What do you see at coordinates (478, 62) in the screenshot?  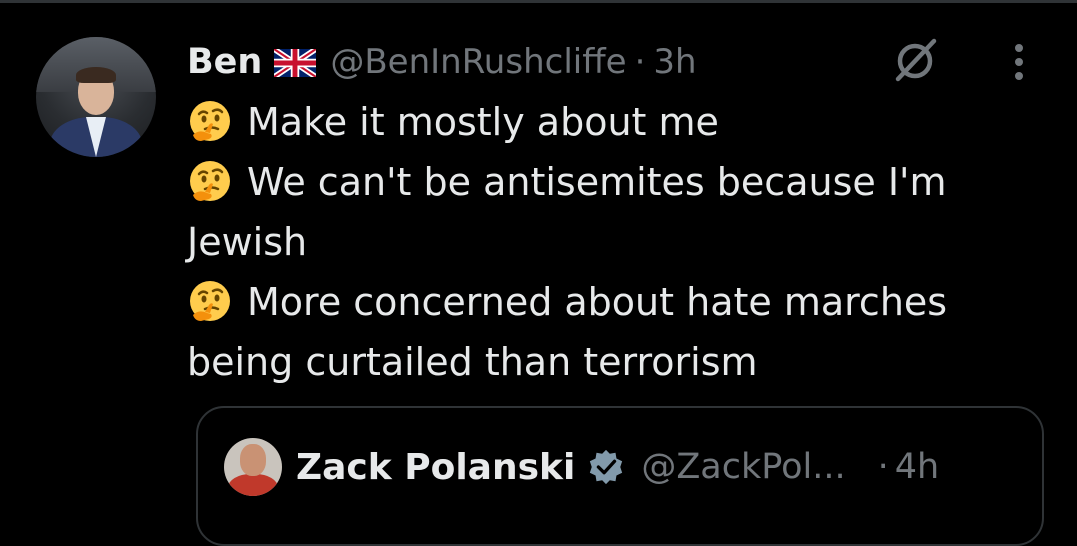 I see `author-handle: @BenInRushcliffe` at bounding box center [478, 62].